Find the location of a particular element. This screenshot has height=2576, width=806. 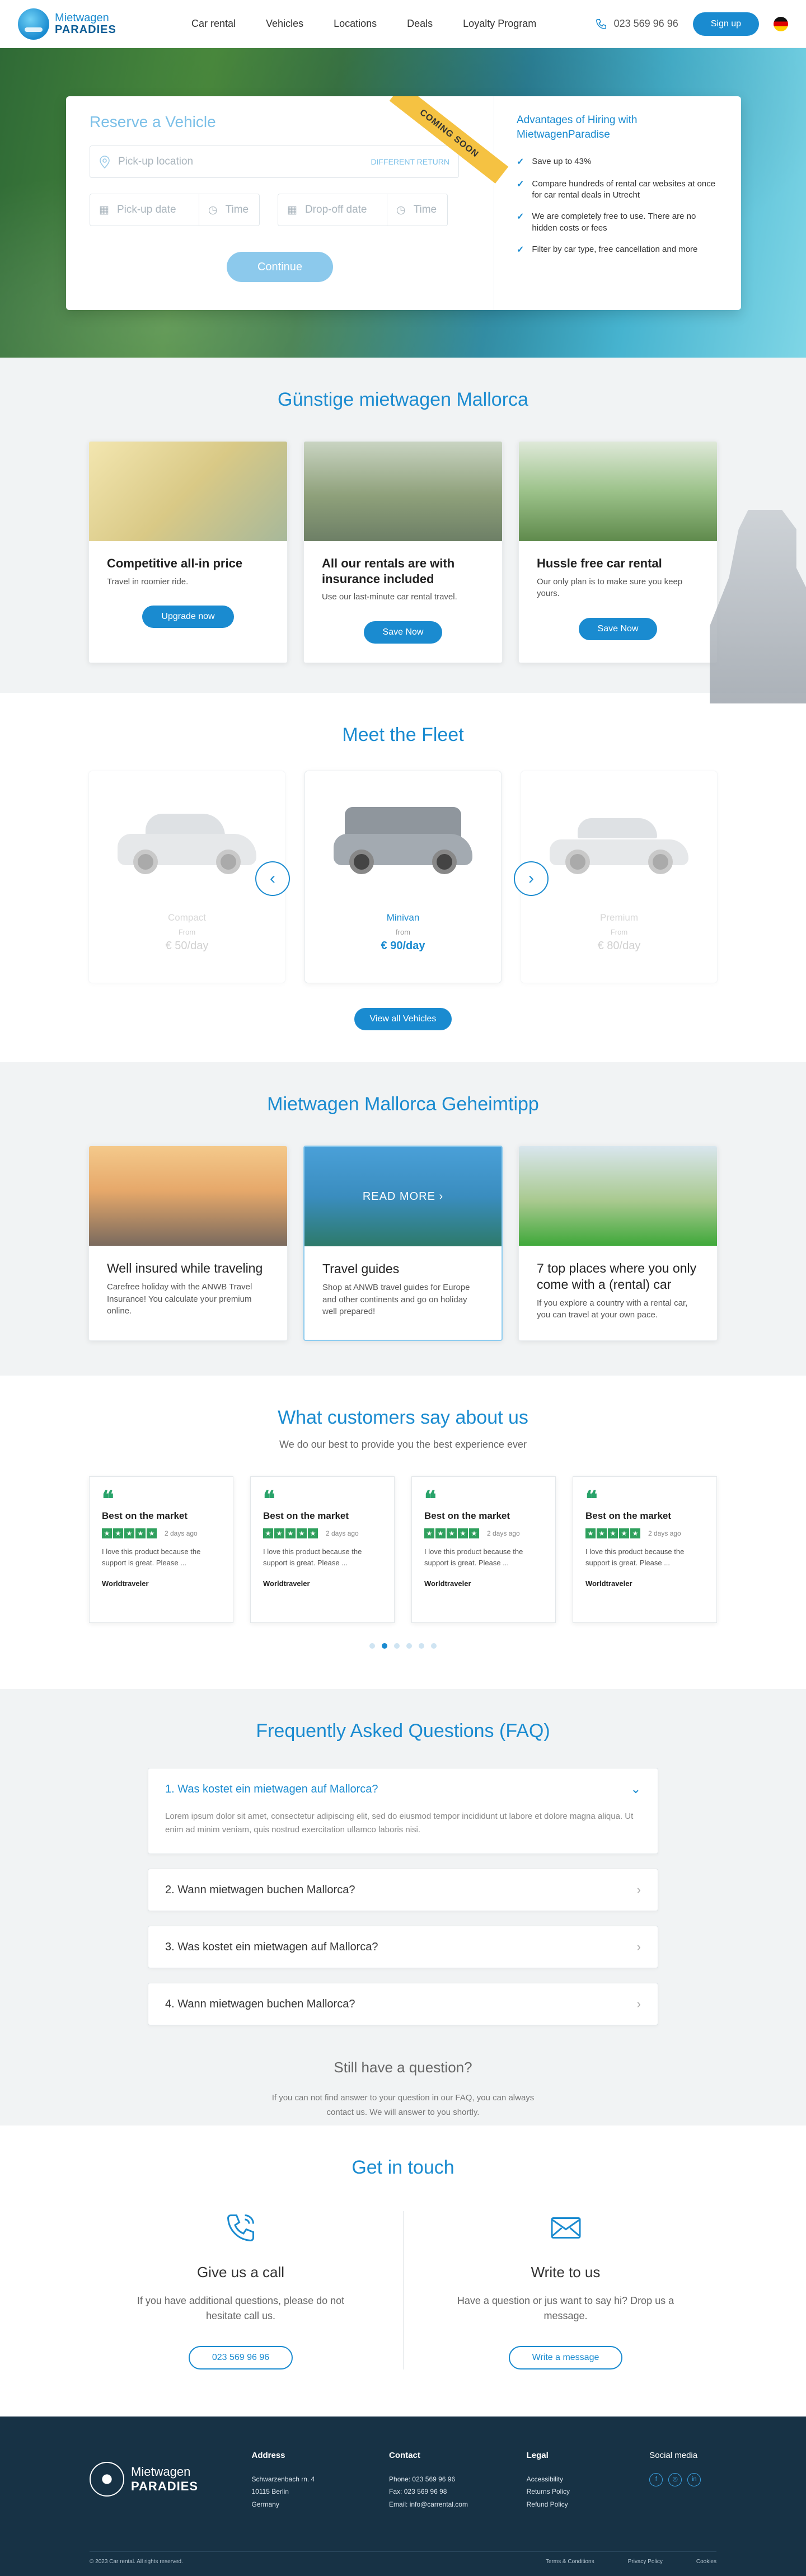

quote-icon: ❝ is located at coordinates (430, 1499).